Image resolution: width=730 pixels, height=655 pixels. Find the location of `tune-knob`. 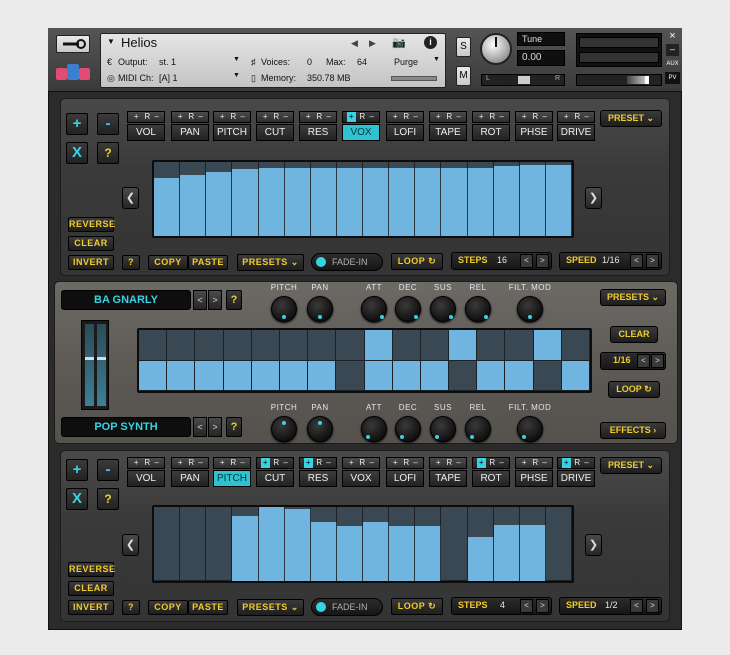

tune-knob is located at coordinates (496, 49).